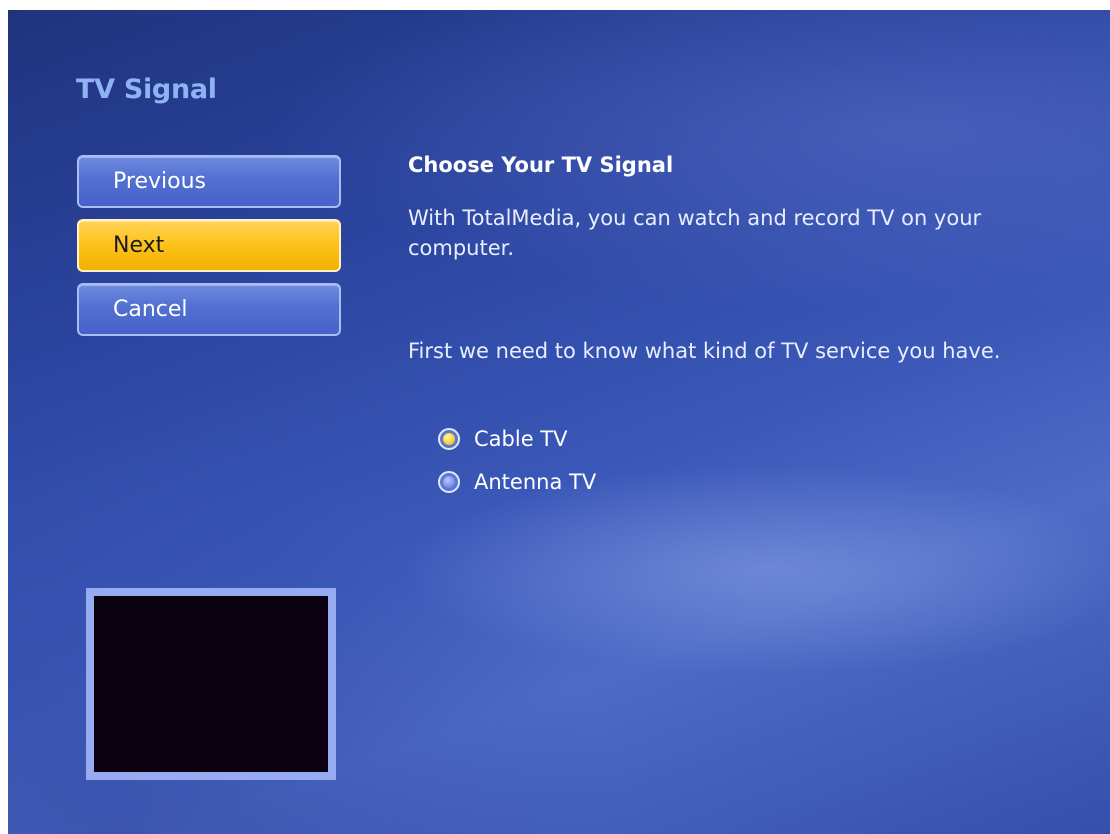 The height and width of the screenshot is (834, 1110). I want to click on radio-unselected-icon, so click(449, 482).